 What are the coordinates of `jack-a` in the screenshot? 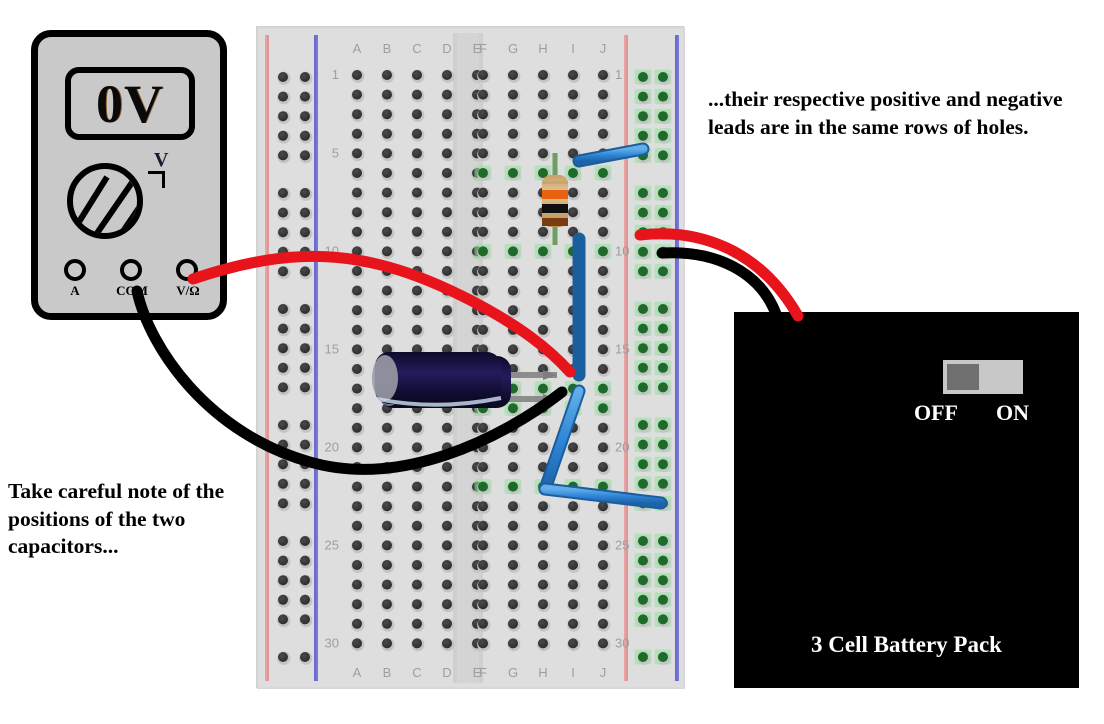 It's located at (75, 270).